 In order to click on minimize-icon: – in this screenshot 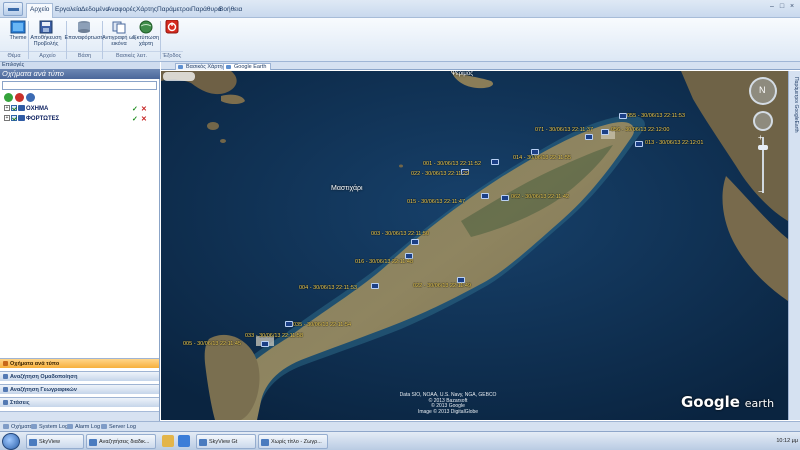, I will do `click(772, 7)`.